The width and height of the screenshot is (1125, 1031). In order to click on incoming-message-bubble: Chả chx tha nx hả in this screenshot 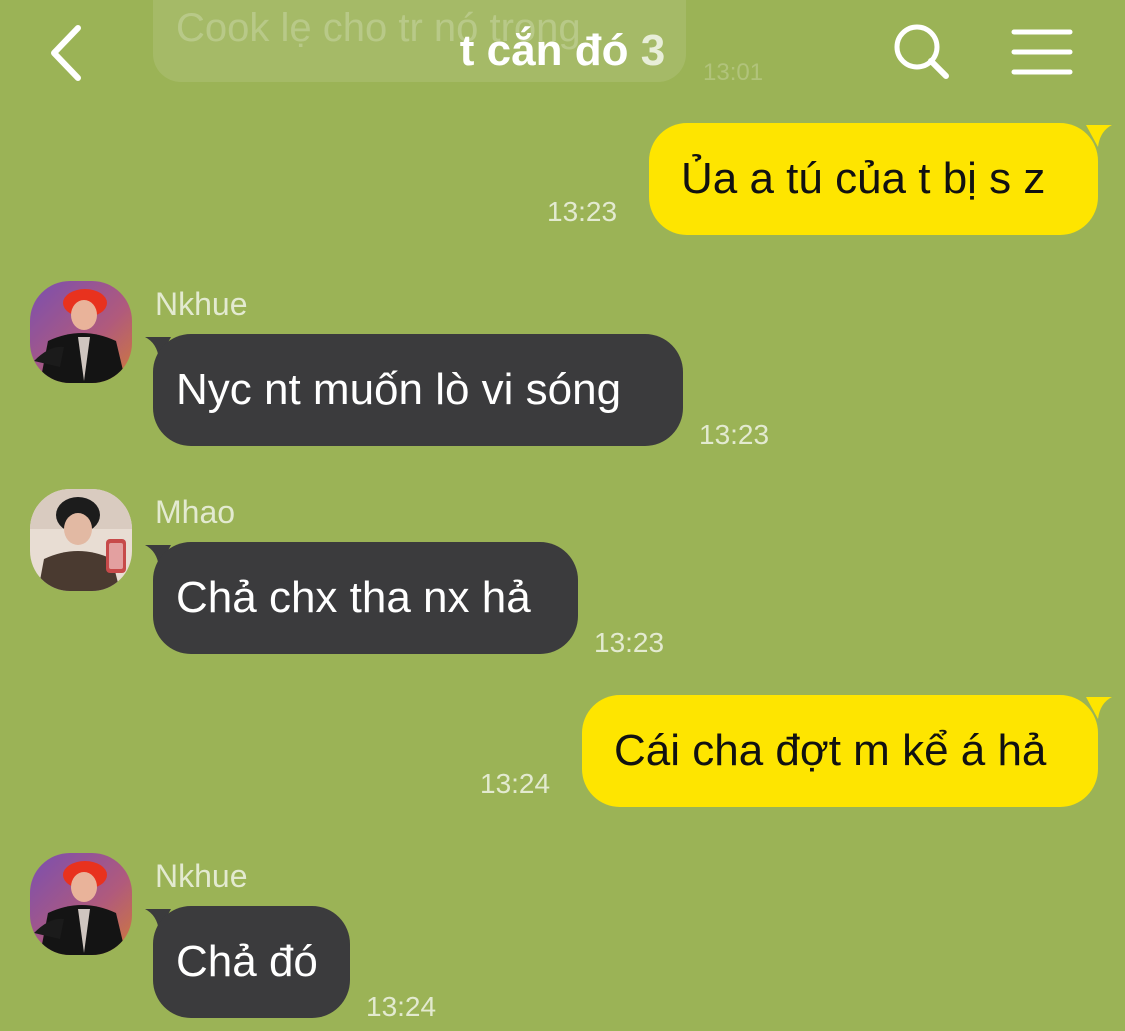, I will do `click(365, 598)`.